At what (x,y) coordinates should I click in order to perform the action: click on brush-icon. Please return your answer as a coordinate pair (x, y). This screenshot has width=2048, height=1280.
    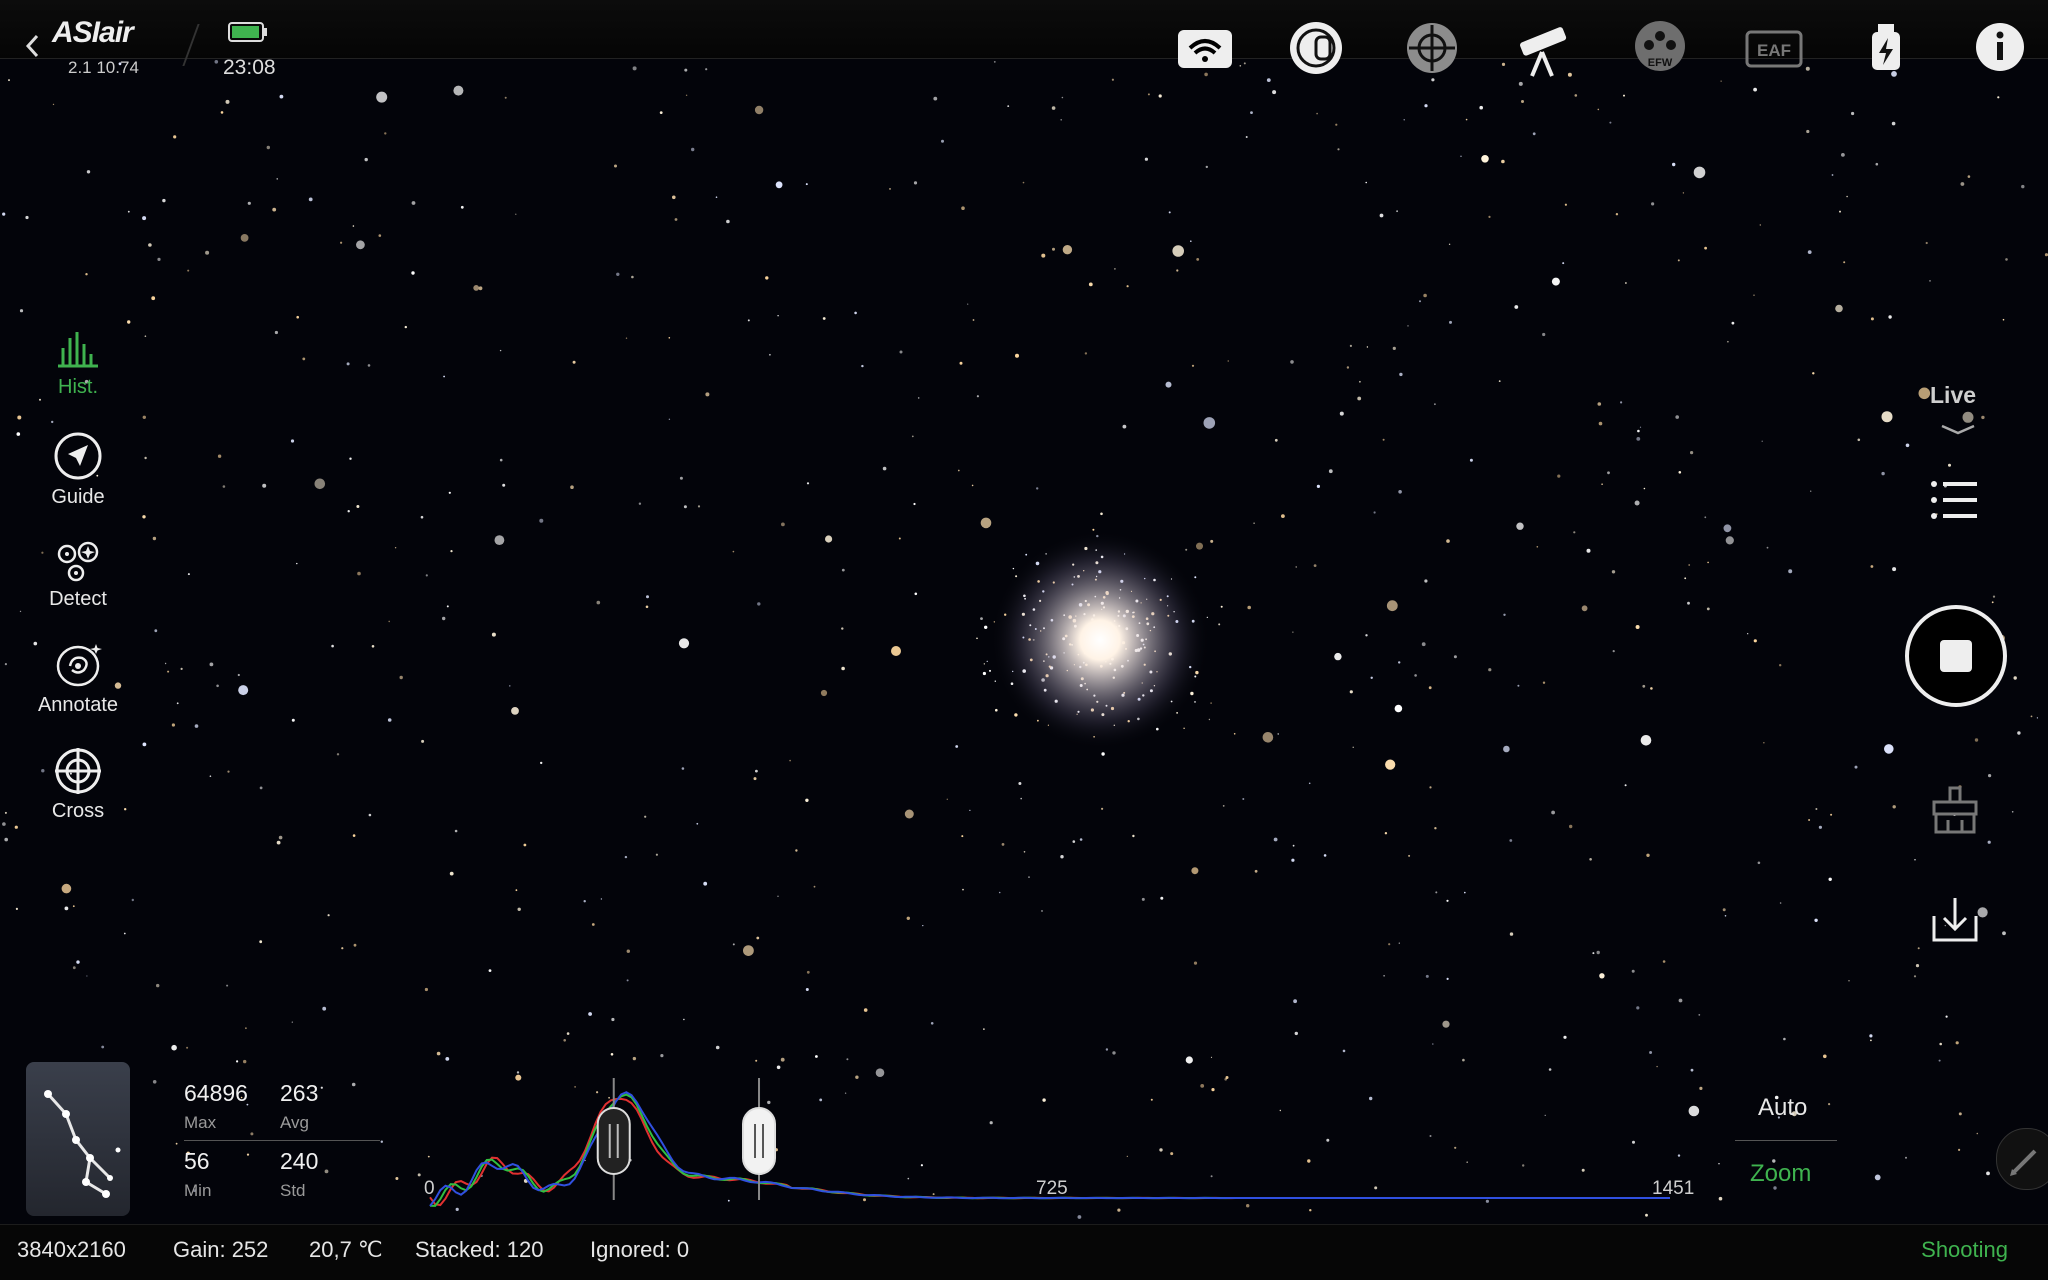
    Looking at the image, I should click on (1955, 811).